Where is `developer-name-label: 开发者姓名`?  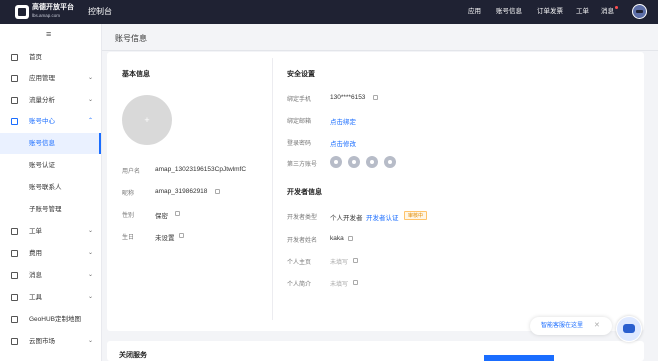 developer-name-label: 开发者姓名 is located at coordinates (302, 241).